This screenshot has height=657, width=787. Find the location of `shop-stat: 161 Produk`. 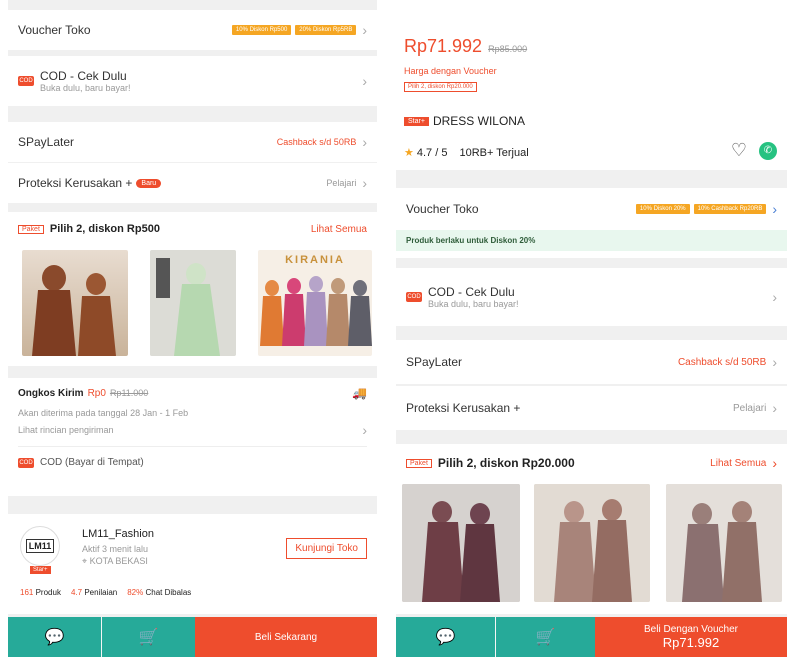

shop-stat: 161 Produk is located at coordinates (40, 592).